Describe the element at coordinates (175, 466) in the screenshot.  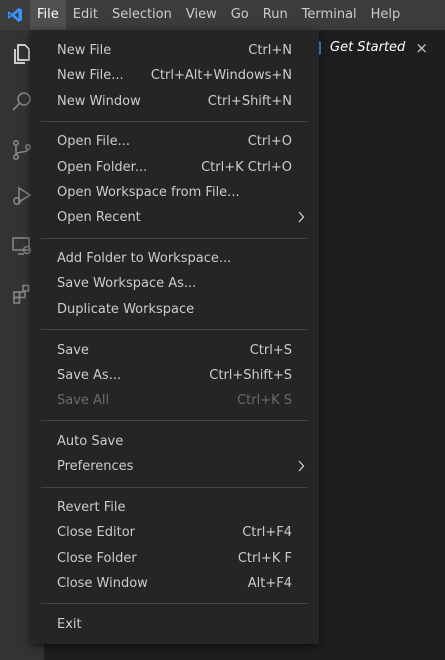
I see `menu-item: Preferences` at that location.